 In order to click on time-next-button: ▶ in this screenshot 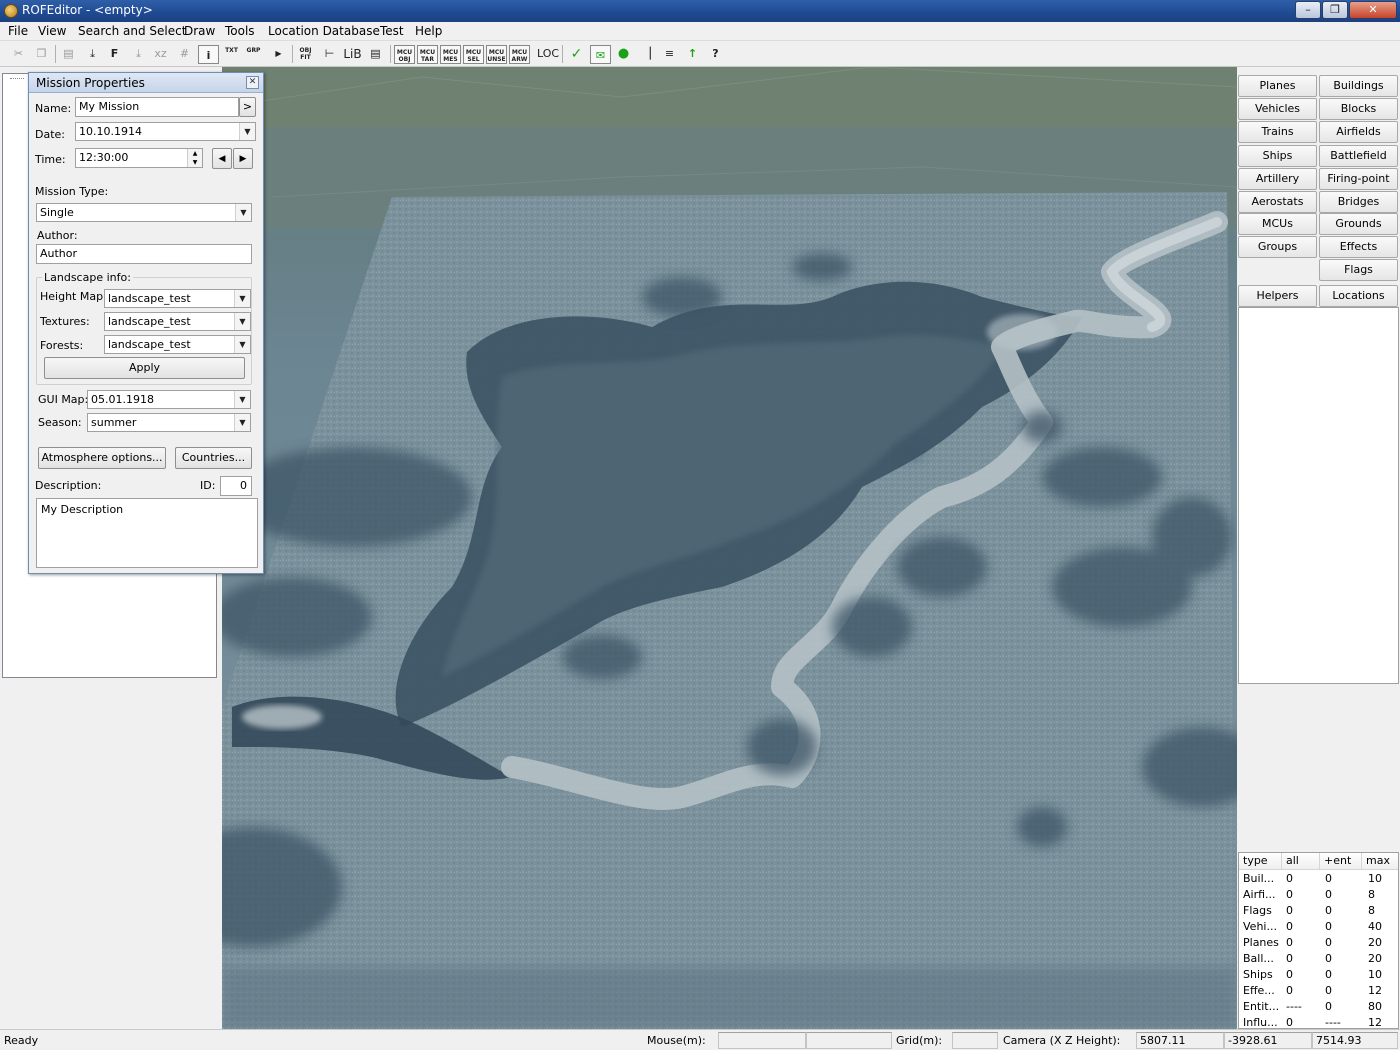, I will do `click(243, 158)`.